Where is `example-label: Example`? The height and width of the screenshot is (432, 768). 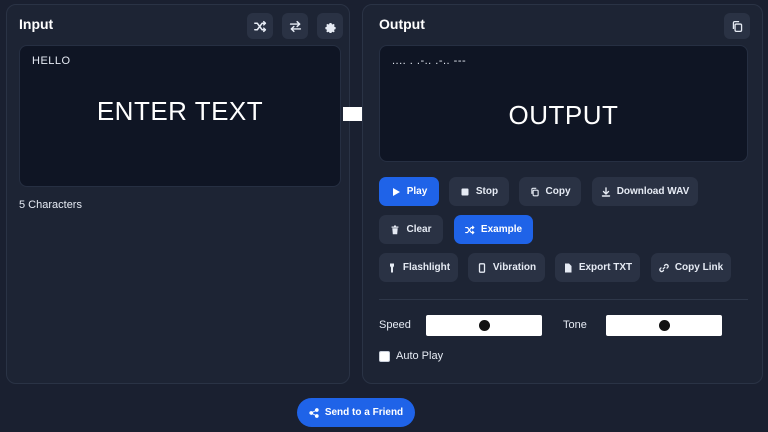
example-label: Example is located at coordinates (501, 229).